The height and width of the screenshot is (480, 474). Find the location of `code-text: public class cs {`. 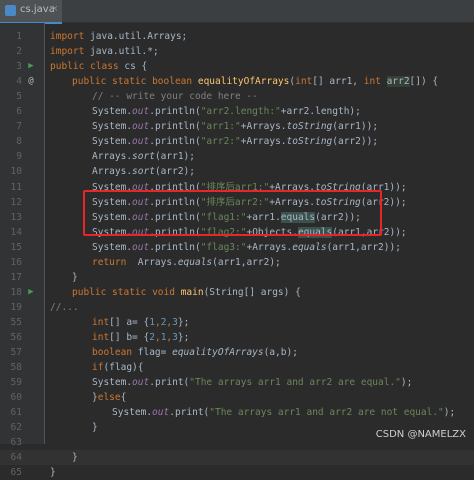

code-text: public class cs { is located at coordinates (98, 66).